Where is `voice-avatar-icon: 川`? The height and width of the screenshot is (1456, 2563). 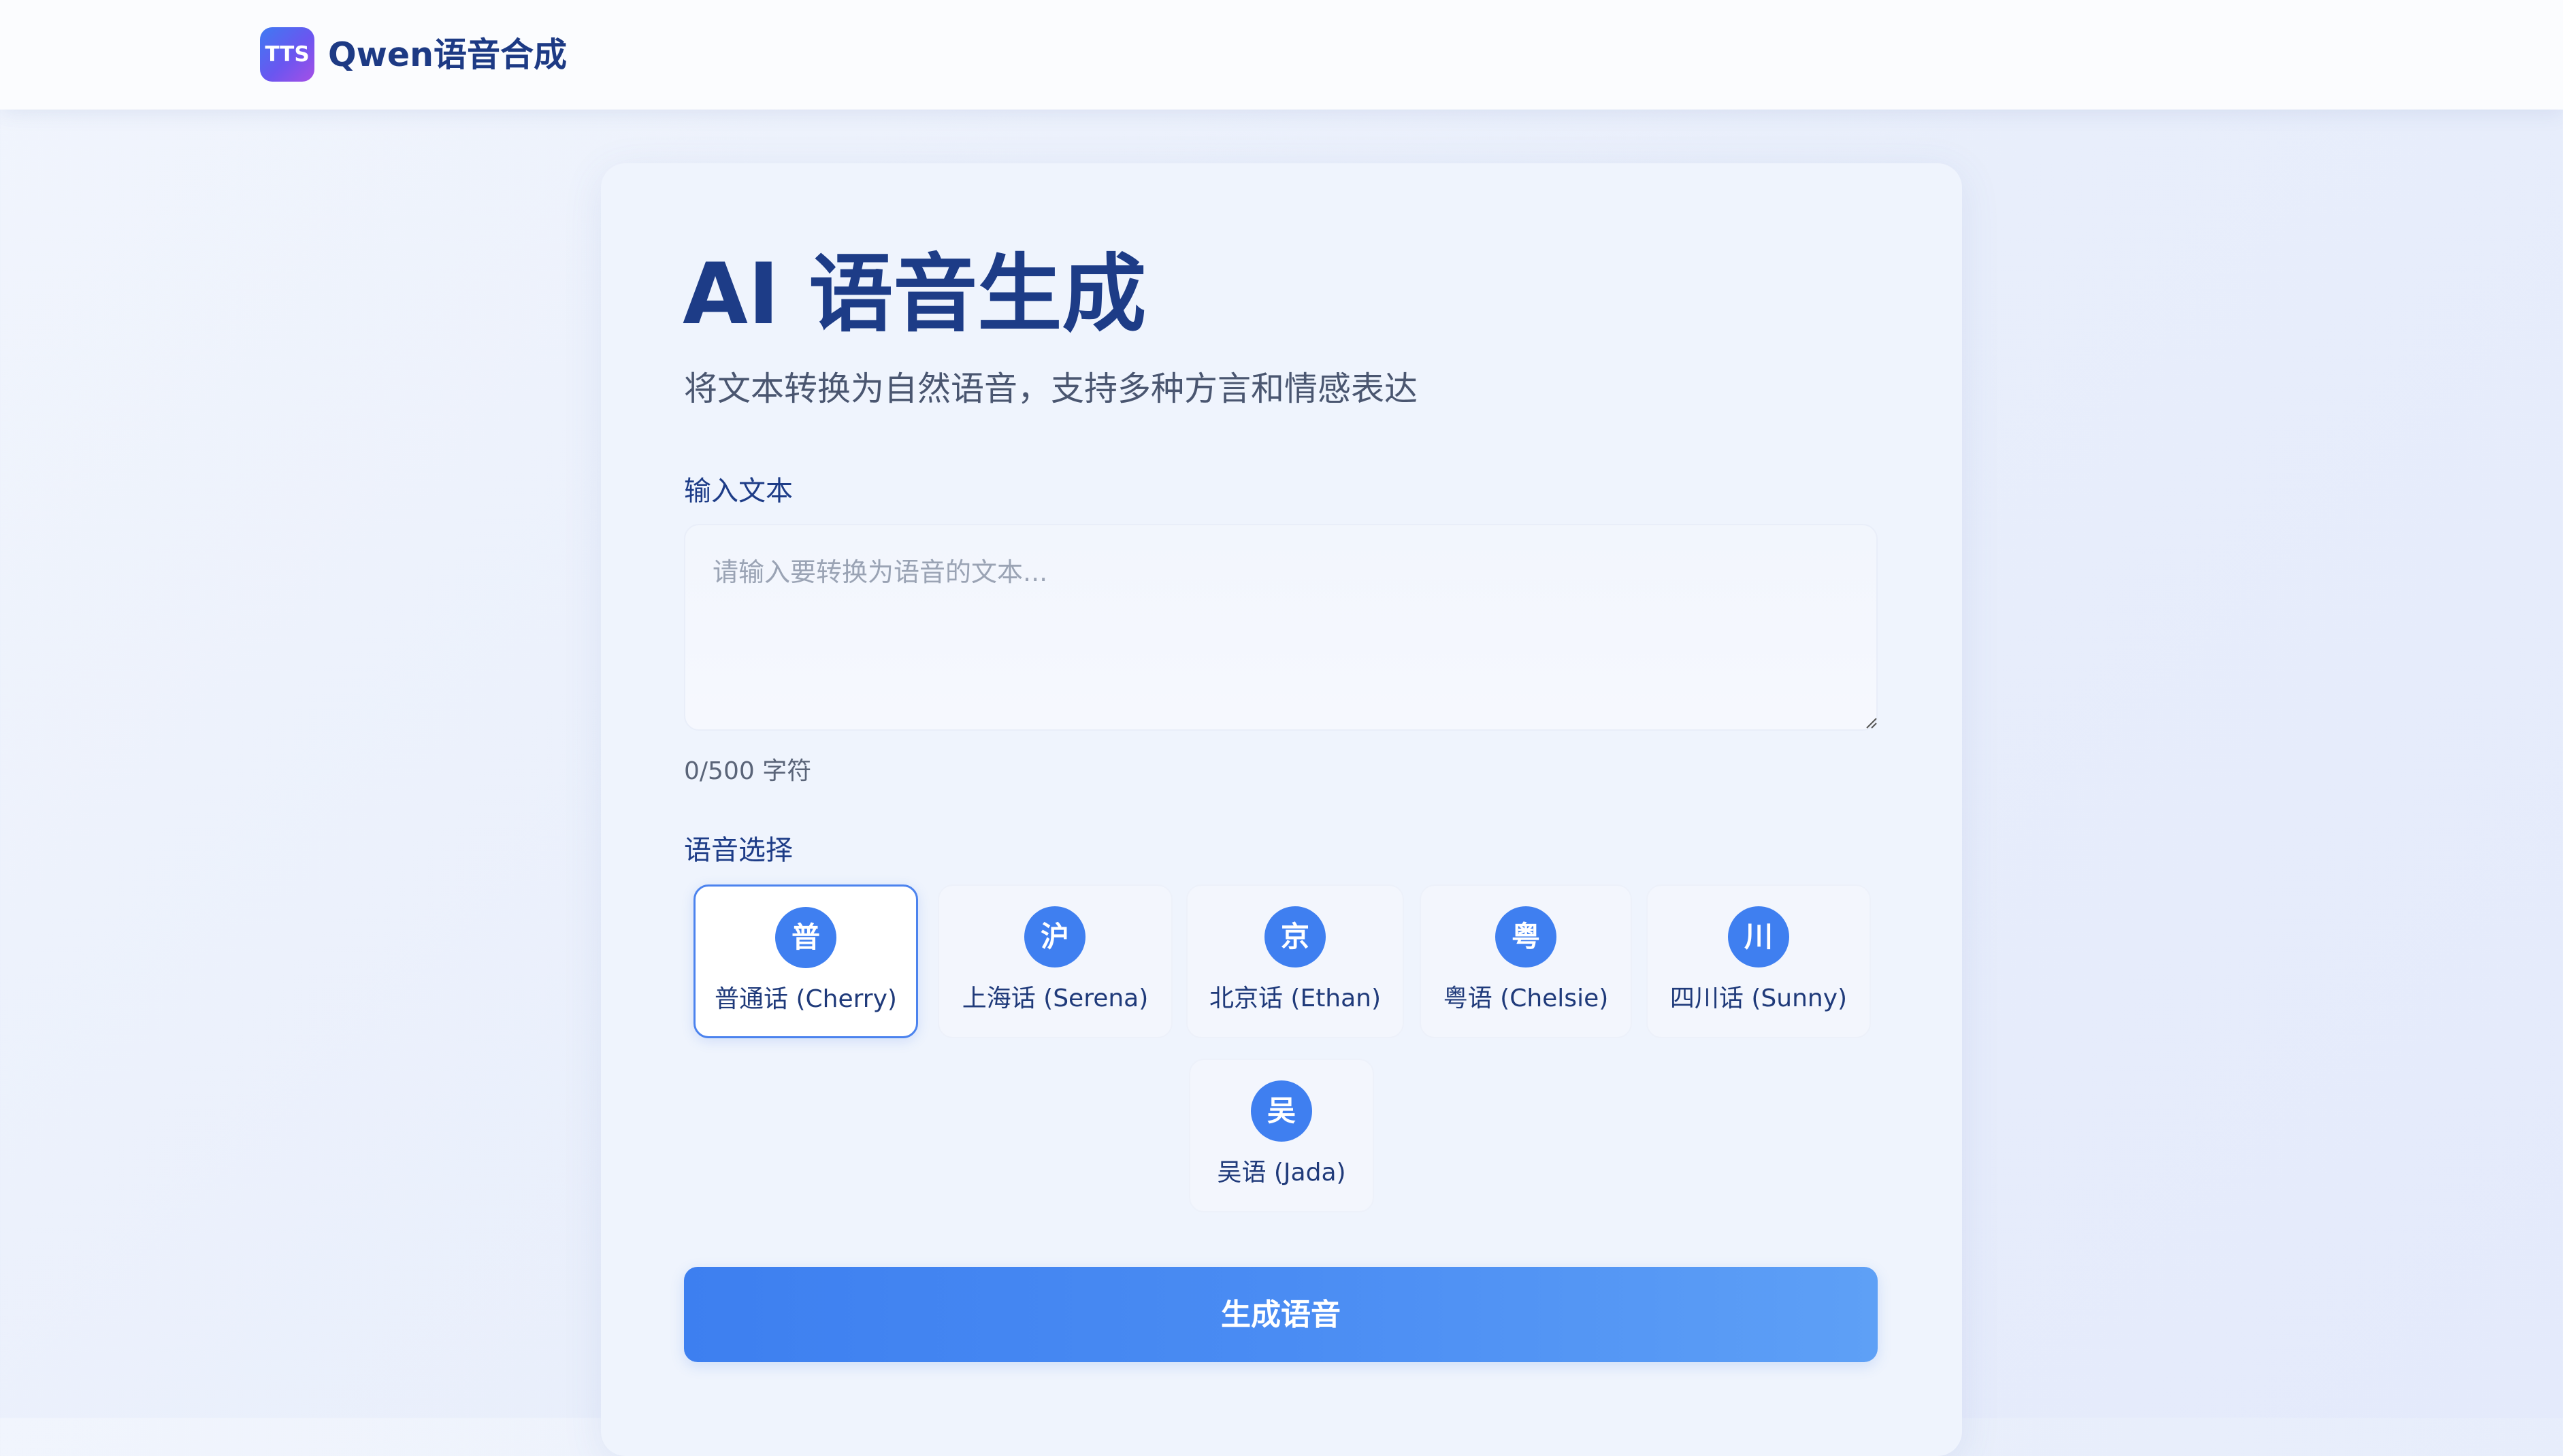
voice-avatar-icon: 川 is located at coordinates (1759, 937).